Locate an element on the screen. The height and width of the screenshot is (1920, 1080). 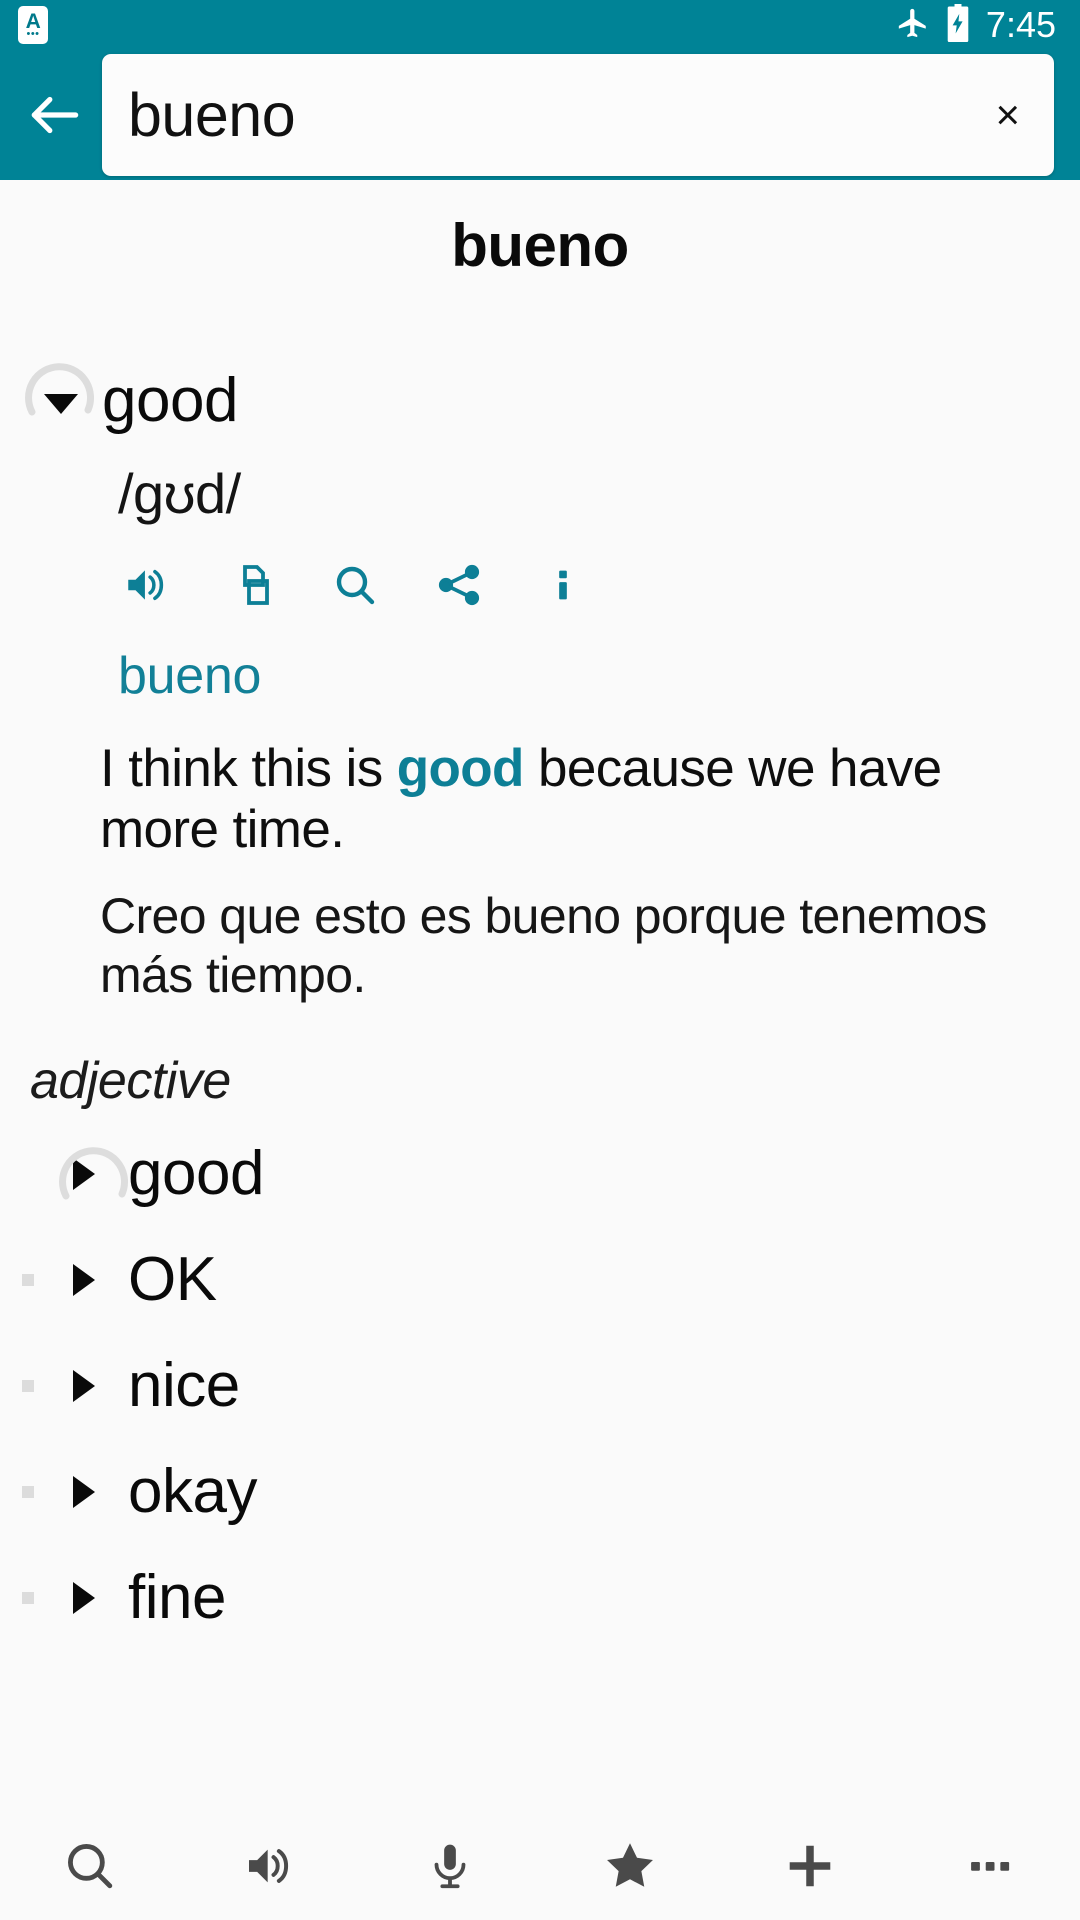
list-item-label: okay is located at coordinates (192, 1491).